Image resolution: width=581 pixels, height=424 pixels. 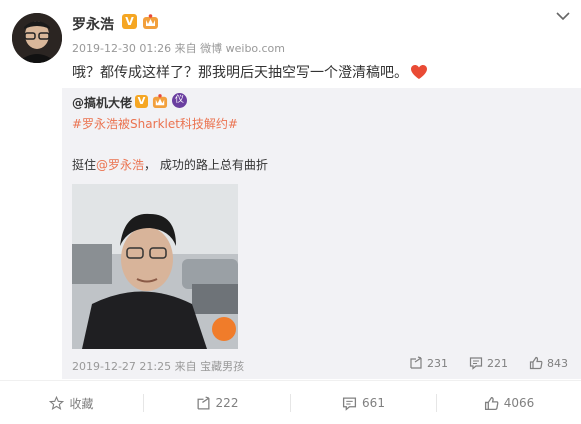 I want to click on repost-hashtag: #罗永浩被Sharklet科技解约#, so click(x=155, y=123).